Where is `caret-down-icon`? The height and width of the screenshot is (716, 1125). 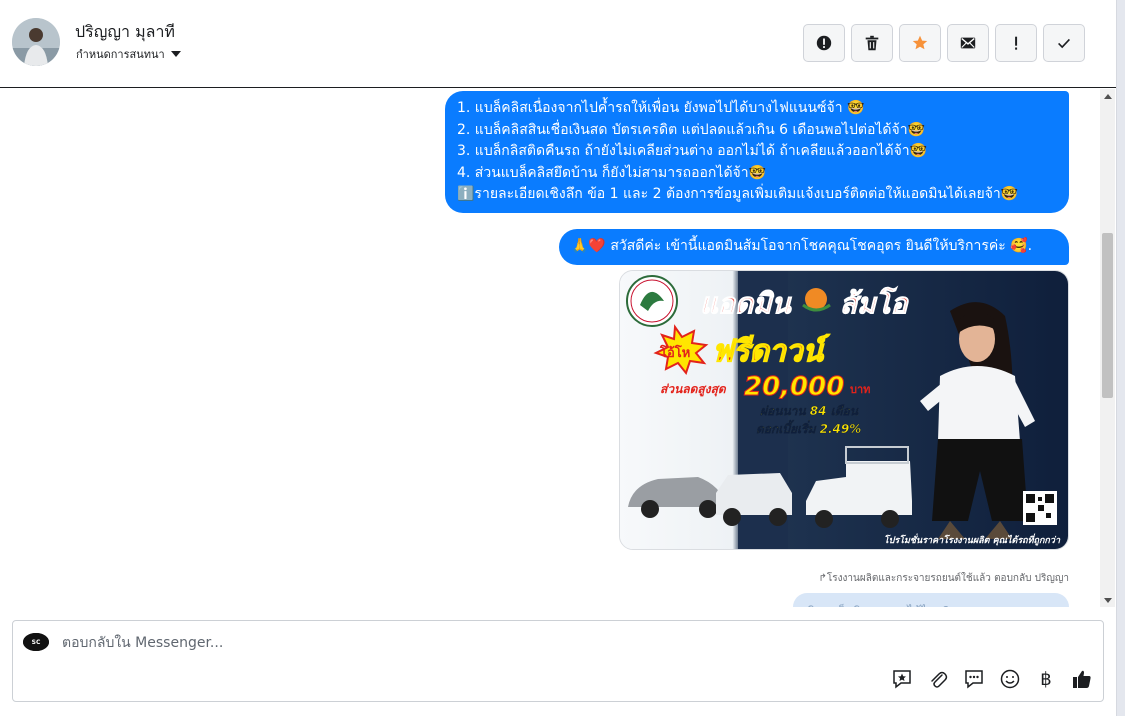 caret-down-icon is located at coordinates (175, 54).